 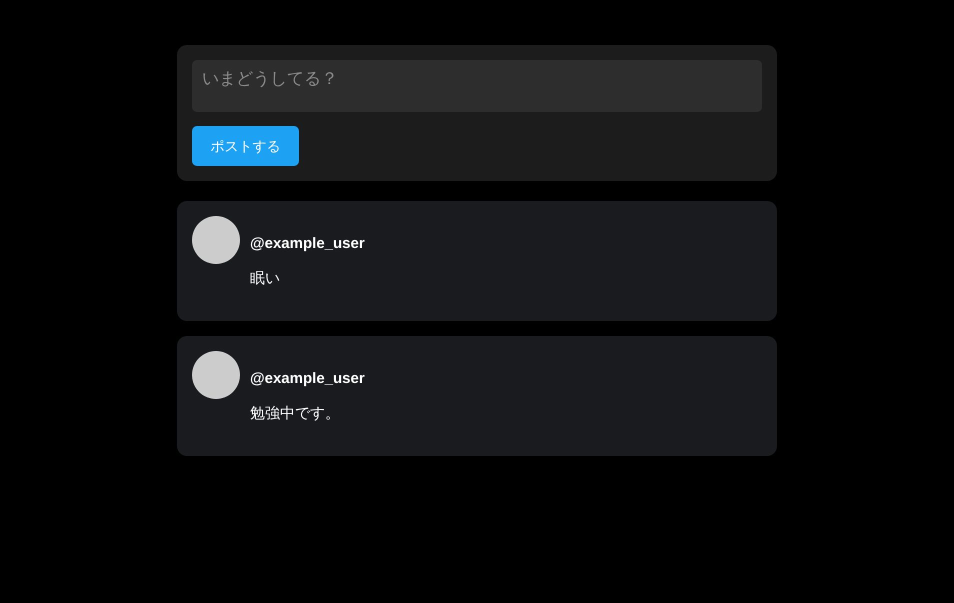 I want to click on post-text: 勉強中です。, so click(x=295, y=414).